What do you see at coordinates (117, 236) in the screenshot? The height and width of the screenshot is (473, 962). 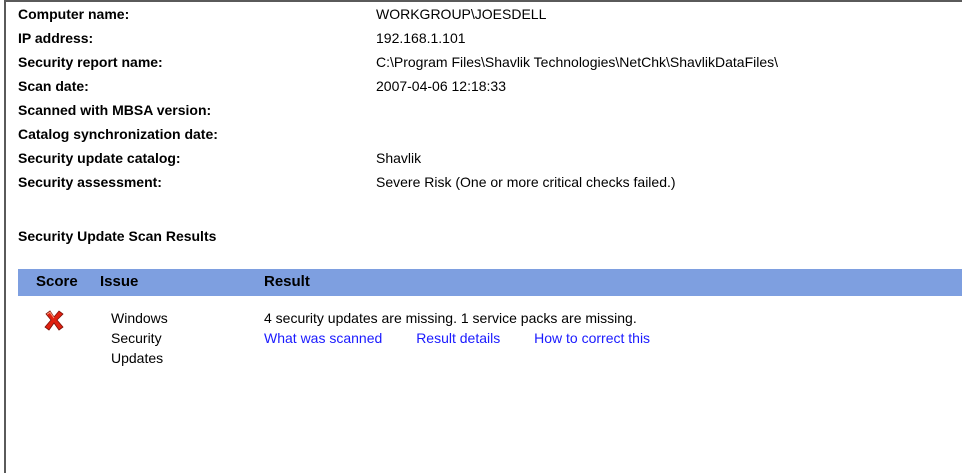 I see `section-title: Security Update Scan Results` at bounding box center [117, 236].